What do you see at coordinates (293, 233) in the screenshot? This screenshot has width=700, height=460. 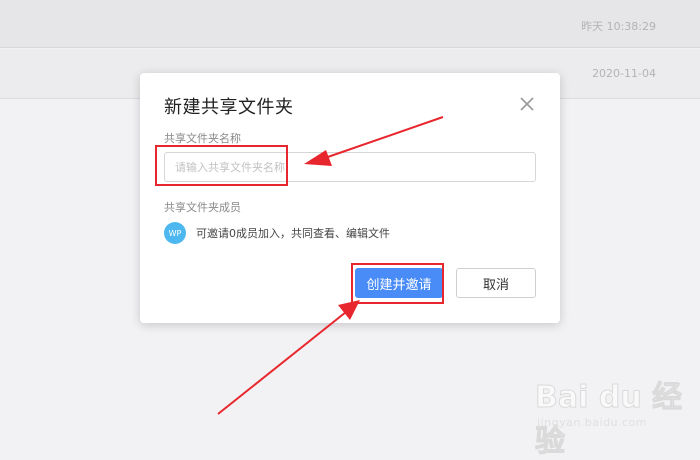 I see `invite-hint-text: 可邀请0成员加入，共同查看、编辑文件` at bounding box center [293, 233].